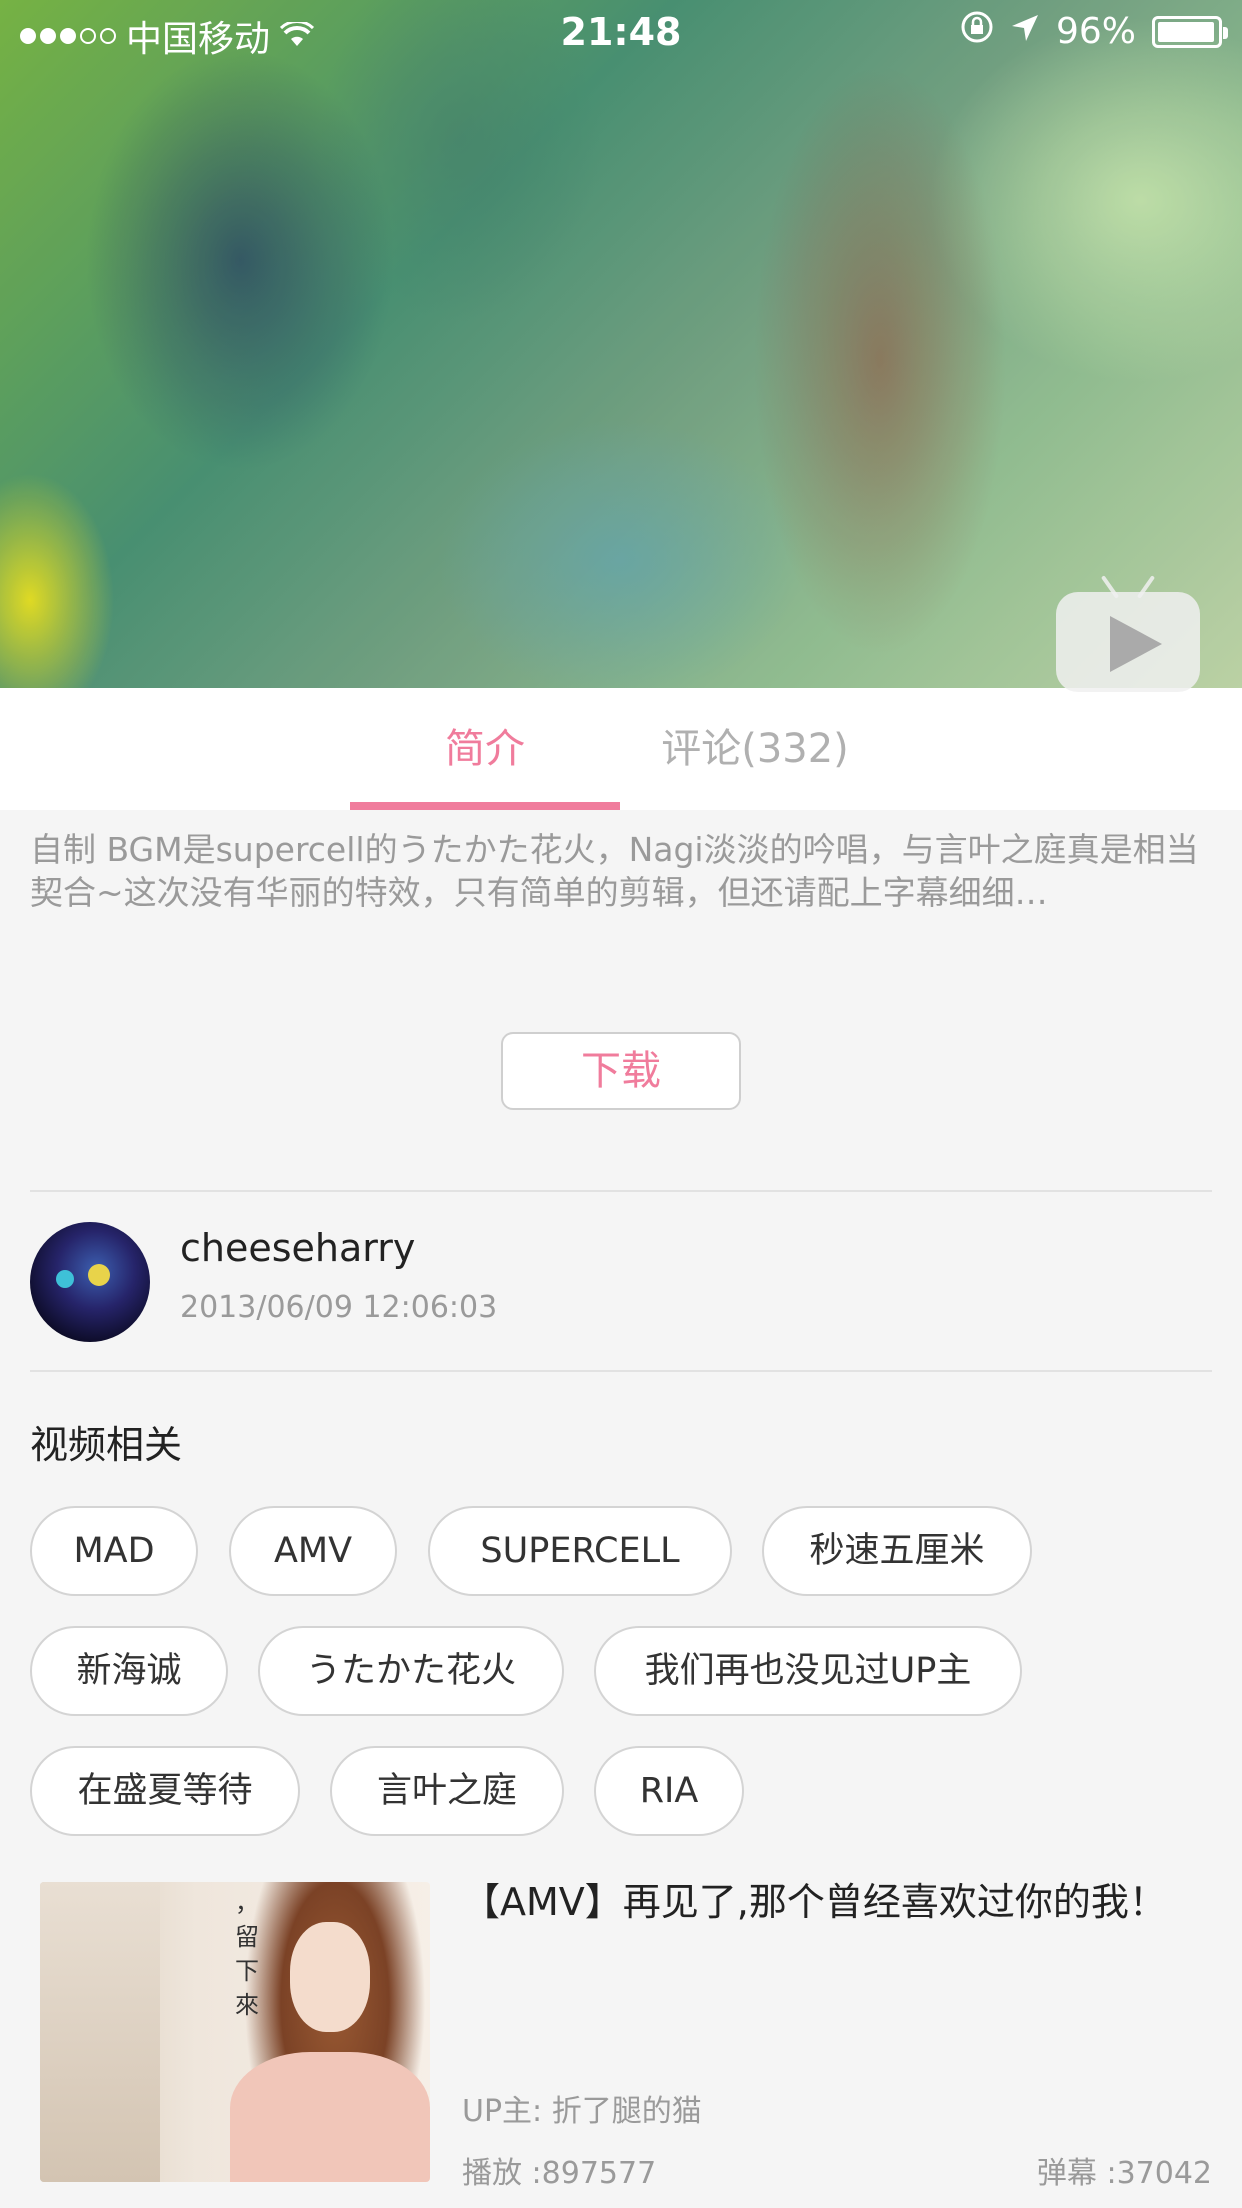  Describe the element at coordinates (313, 1551) in the screenshot. I see `tag-chip: AMV` at that location.